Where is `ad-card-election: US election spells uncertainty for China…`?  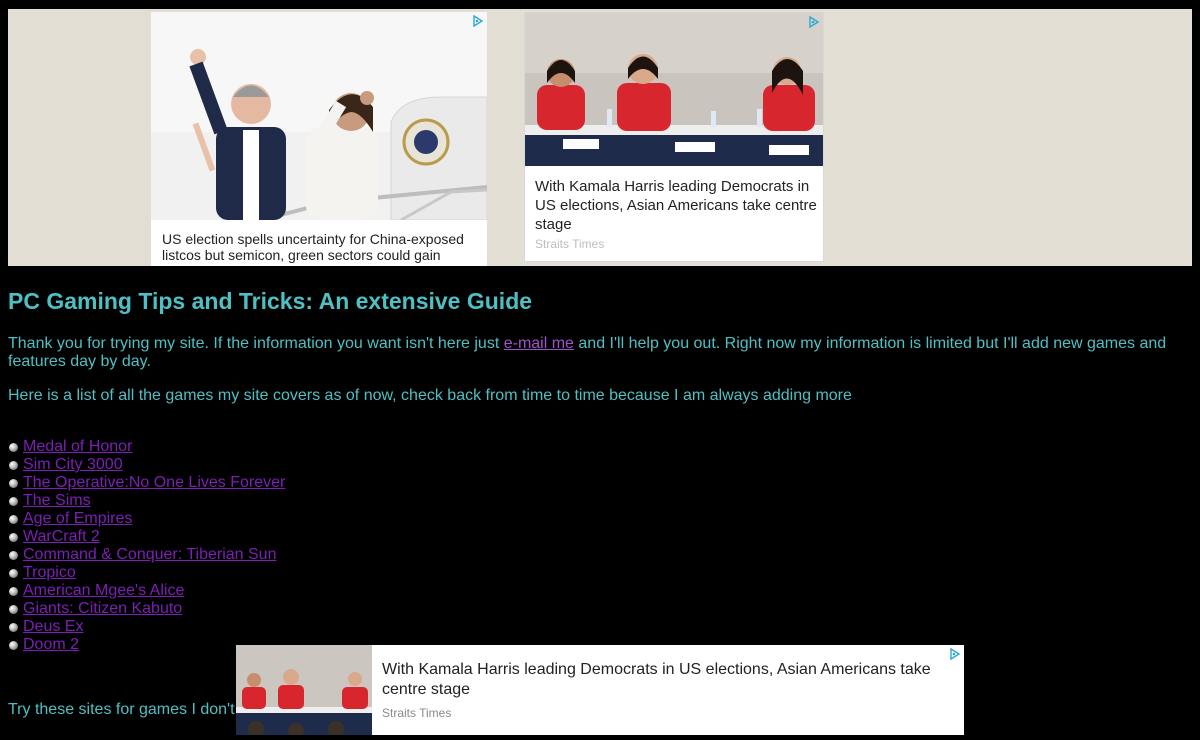
ad-card-election: US election spells uncertainty for China… is located at coordinates (319, 139).